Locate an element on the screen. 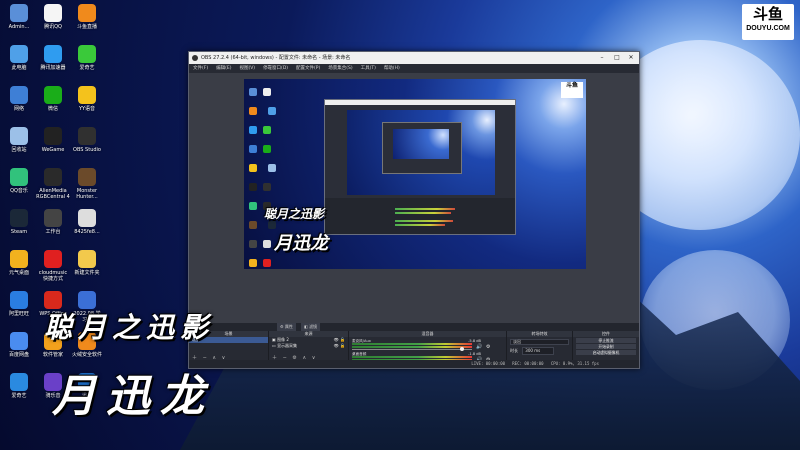 The width and height of the screenshot is (800, 450). obs-icon is located at coordinates (87, 136).